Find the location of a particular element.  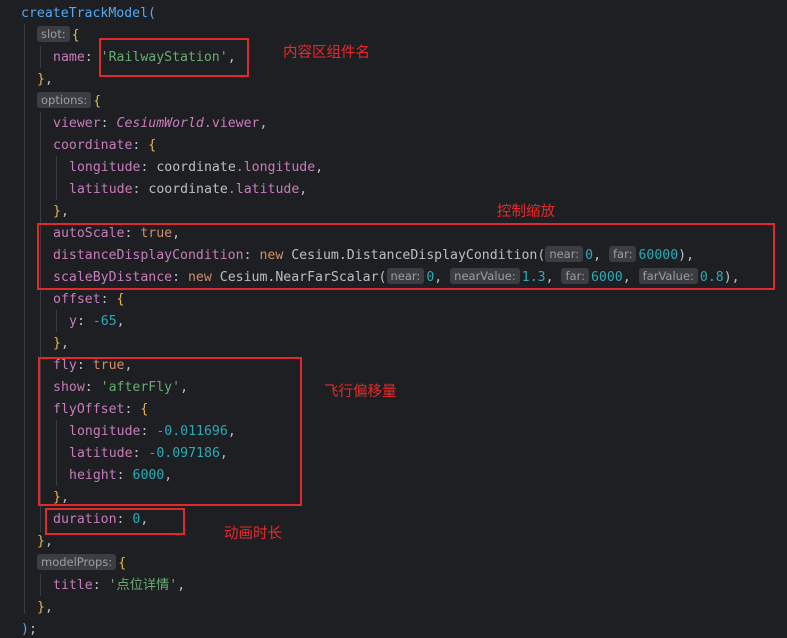

code-line: modelProps:{ is located at coordinates (81, 564).